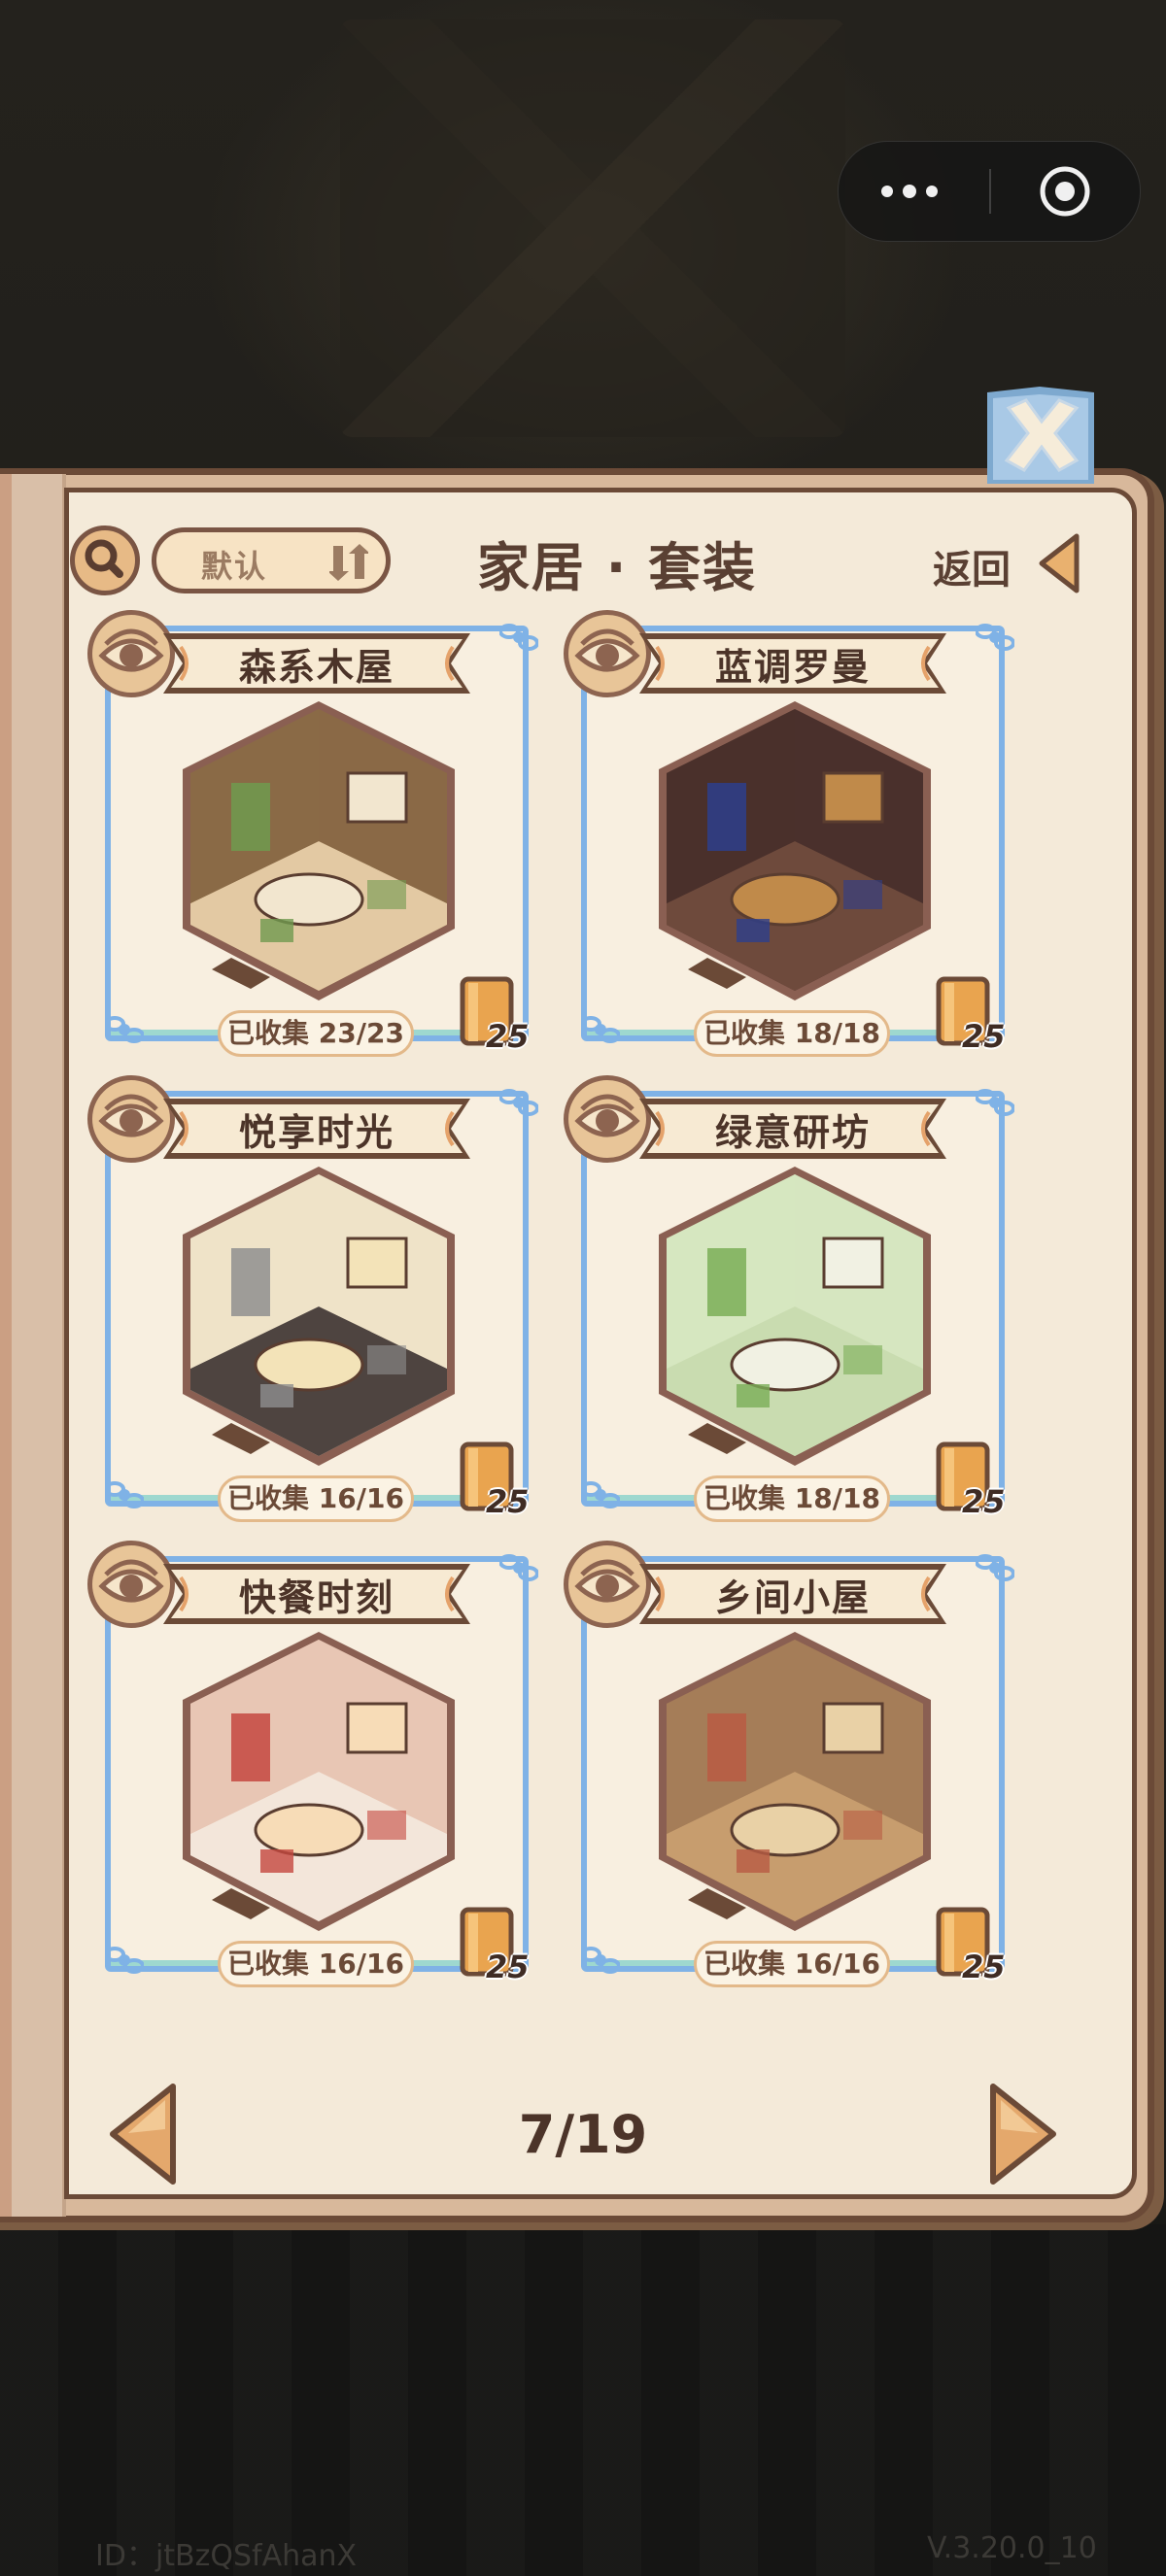 Image resolution: width=1166 pixels, height=2576 pixels. I want to click on suite-card: 蓝调罗曼 已收集 18/18 25, so click(789, 833).